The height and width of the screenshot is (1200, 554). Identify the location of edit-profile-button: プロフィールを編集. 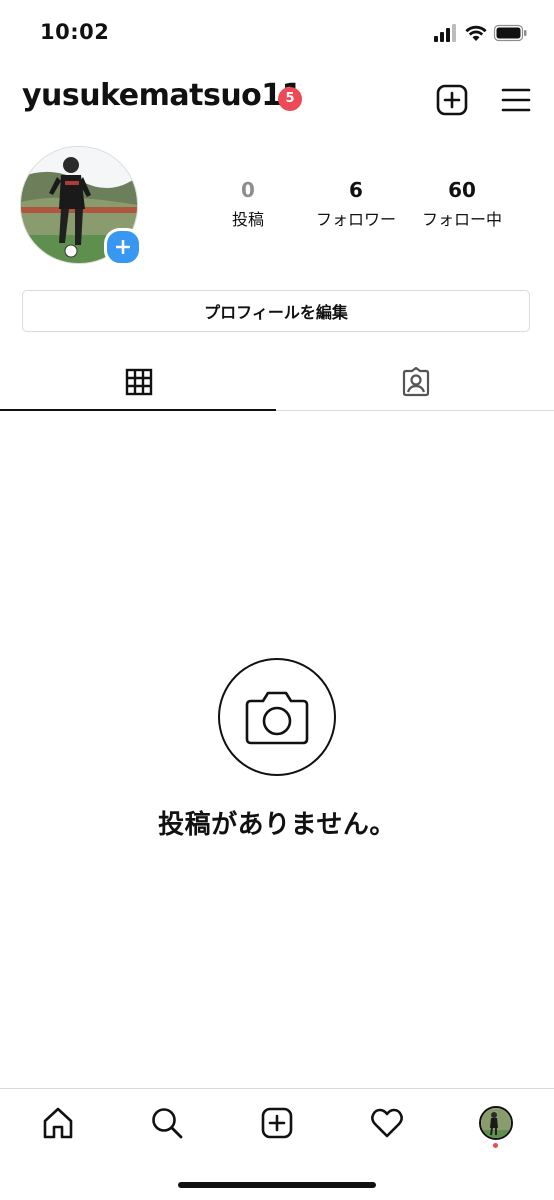
(276, 311).